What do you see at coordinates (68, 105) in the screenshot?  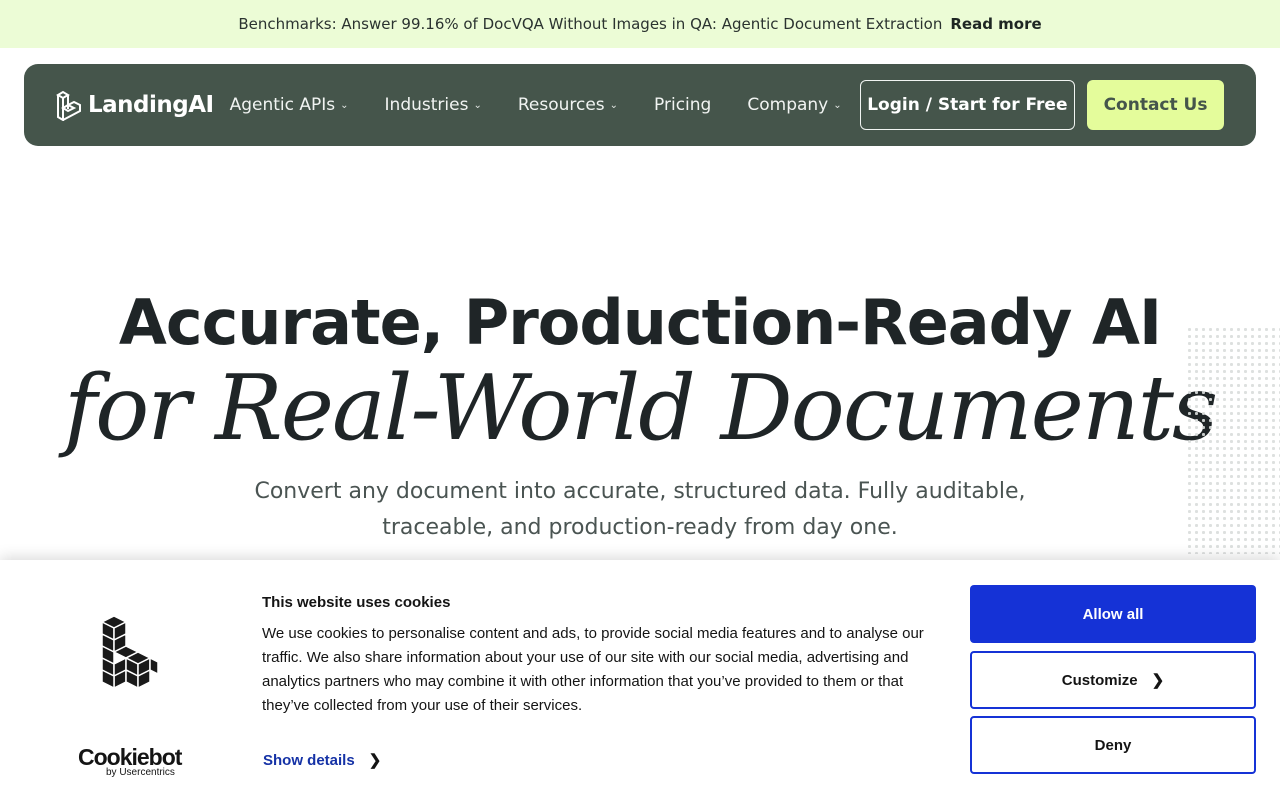 I see `landingai-logo-icon` at bounding box center [68, 105].